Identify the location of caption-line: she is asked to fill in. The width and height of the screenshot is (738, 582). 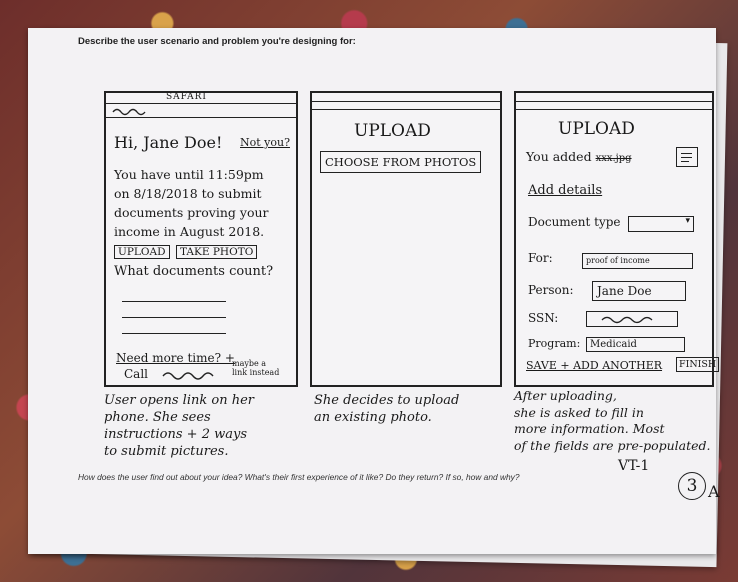
(579, 412).